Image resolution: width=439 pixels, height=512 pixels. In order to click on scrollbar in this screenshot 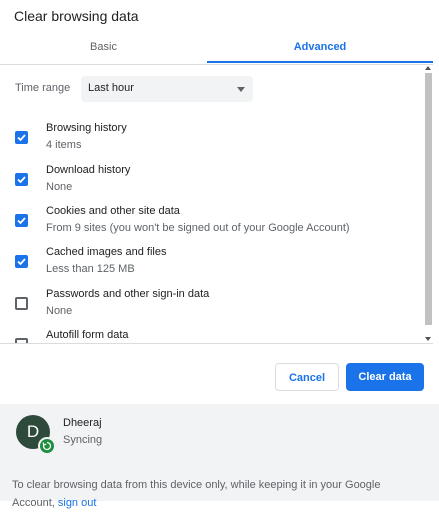, I will do `click(428, 204)`.